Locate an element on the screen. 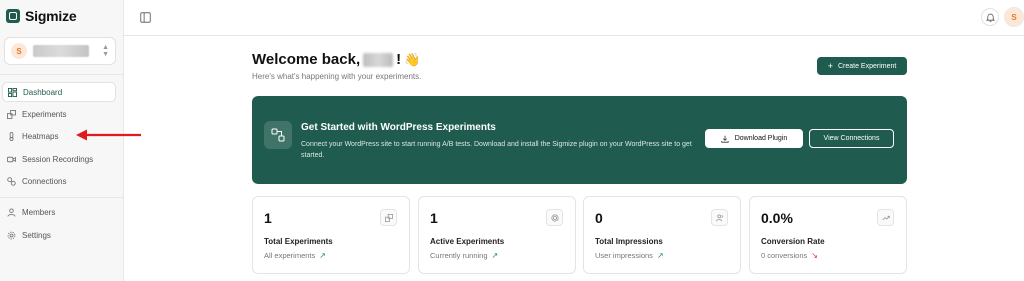  sidebar-item-label: Experiments is located at coordinates (44, 114).